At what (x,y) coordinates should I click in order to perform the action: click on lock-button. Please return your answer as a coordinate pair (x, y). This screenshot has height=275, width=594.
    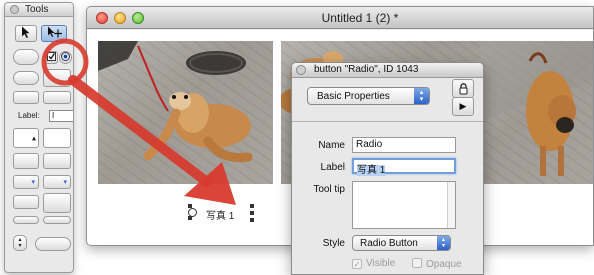
    Looking at the image, I should click on (463, 88).